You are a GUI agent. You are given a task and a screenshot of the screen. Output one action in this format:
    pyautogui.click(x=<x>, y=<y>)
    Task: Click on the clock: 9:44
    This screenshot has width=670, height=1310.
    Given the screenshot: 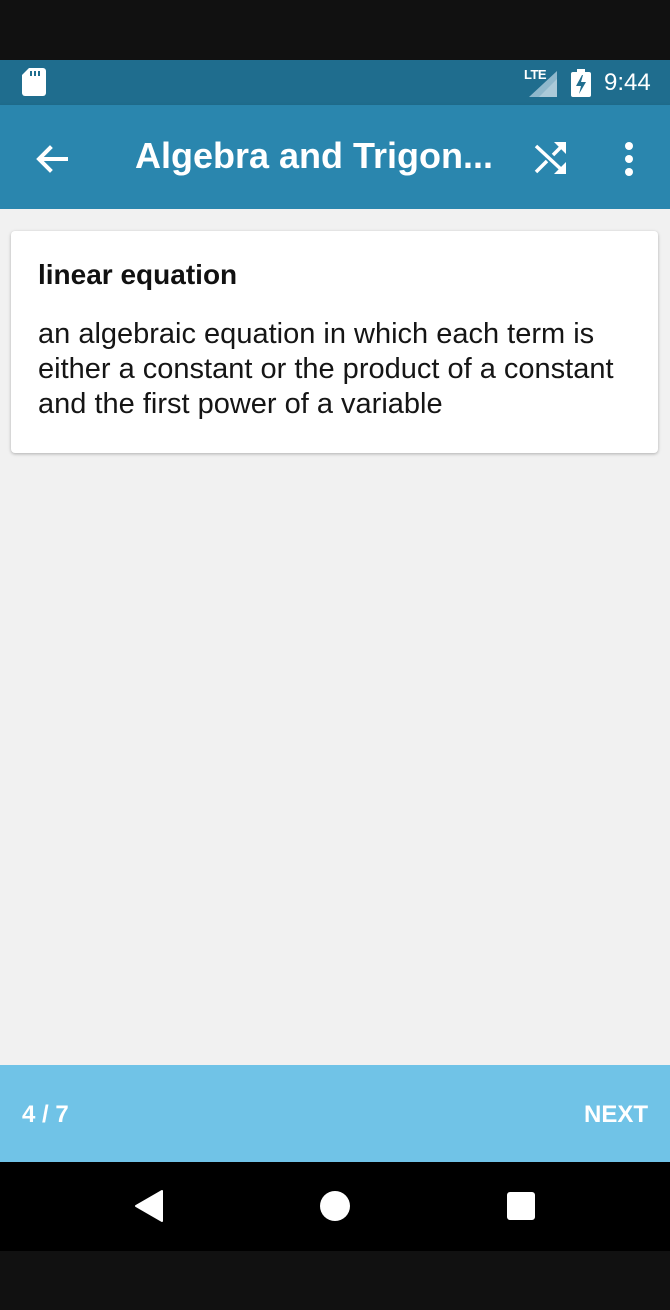 What is the action you would take?
    pyautogui.click(x=627, y=82)
    